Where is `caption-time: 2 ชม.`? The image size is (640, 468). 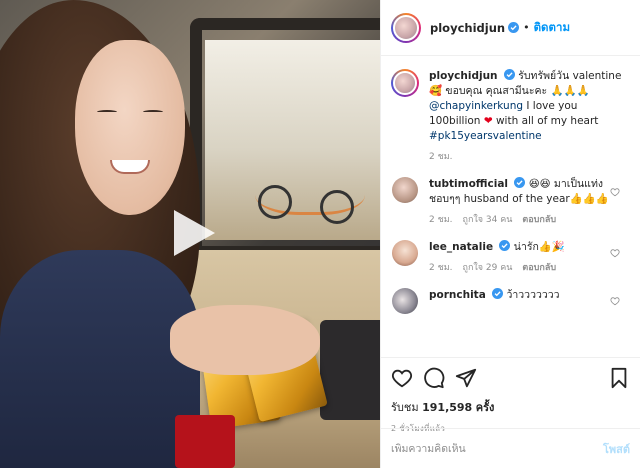
caption-time: 2 ชม. is located at coordinates (441, 157).